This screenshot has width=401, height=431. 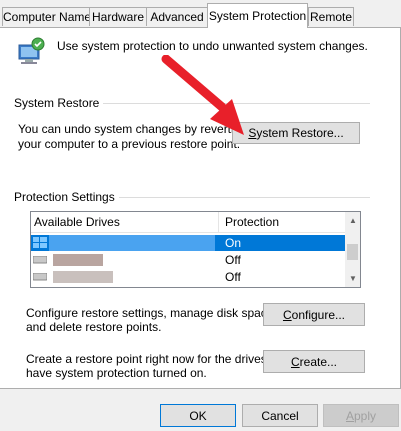 I want to click on tab-advanced: Advanced, so click(x=177, y=16).